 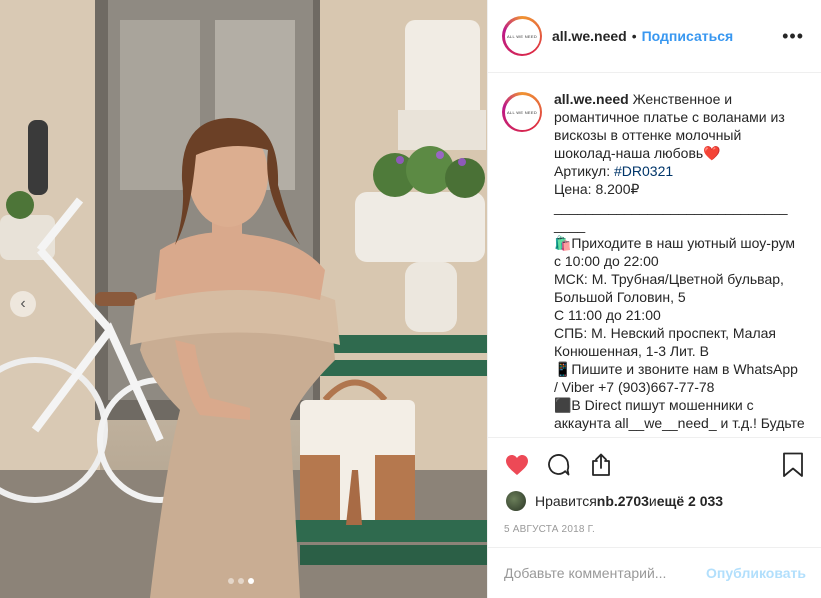 I want to click on liker-avatar, so click(x=516, y=501).